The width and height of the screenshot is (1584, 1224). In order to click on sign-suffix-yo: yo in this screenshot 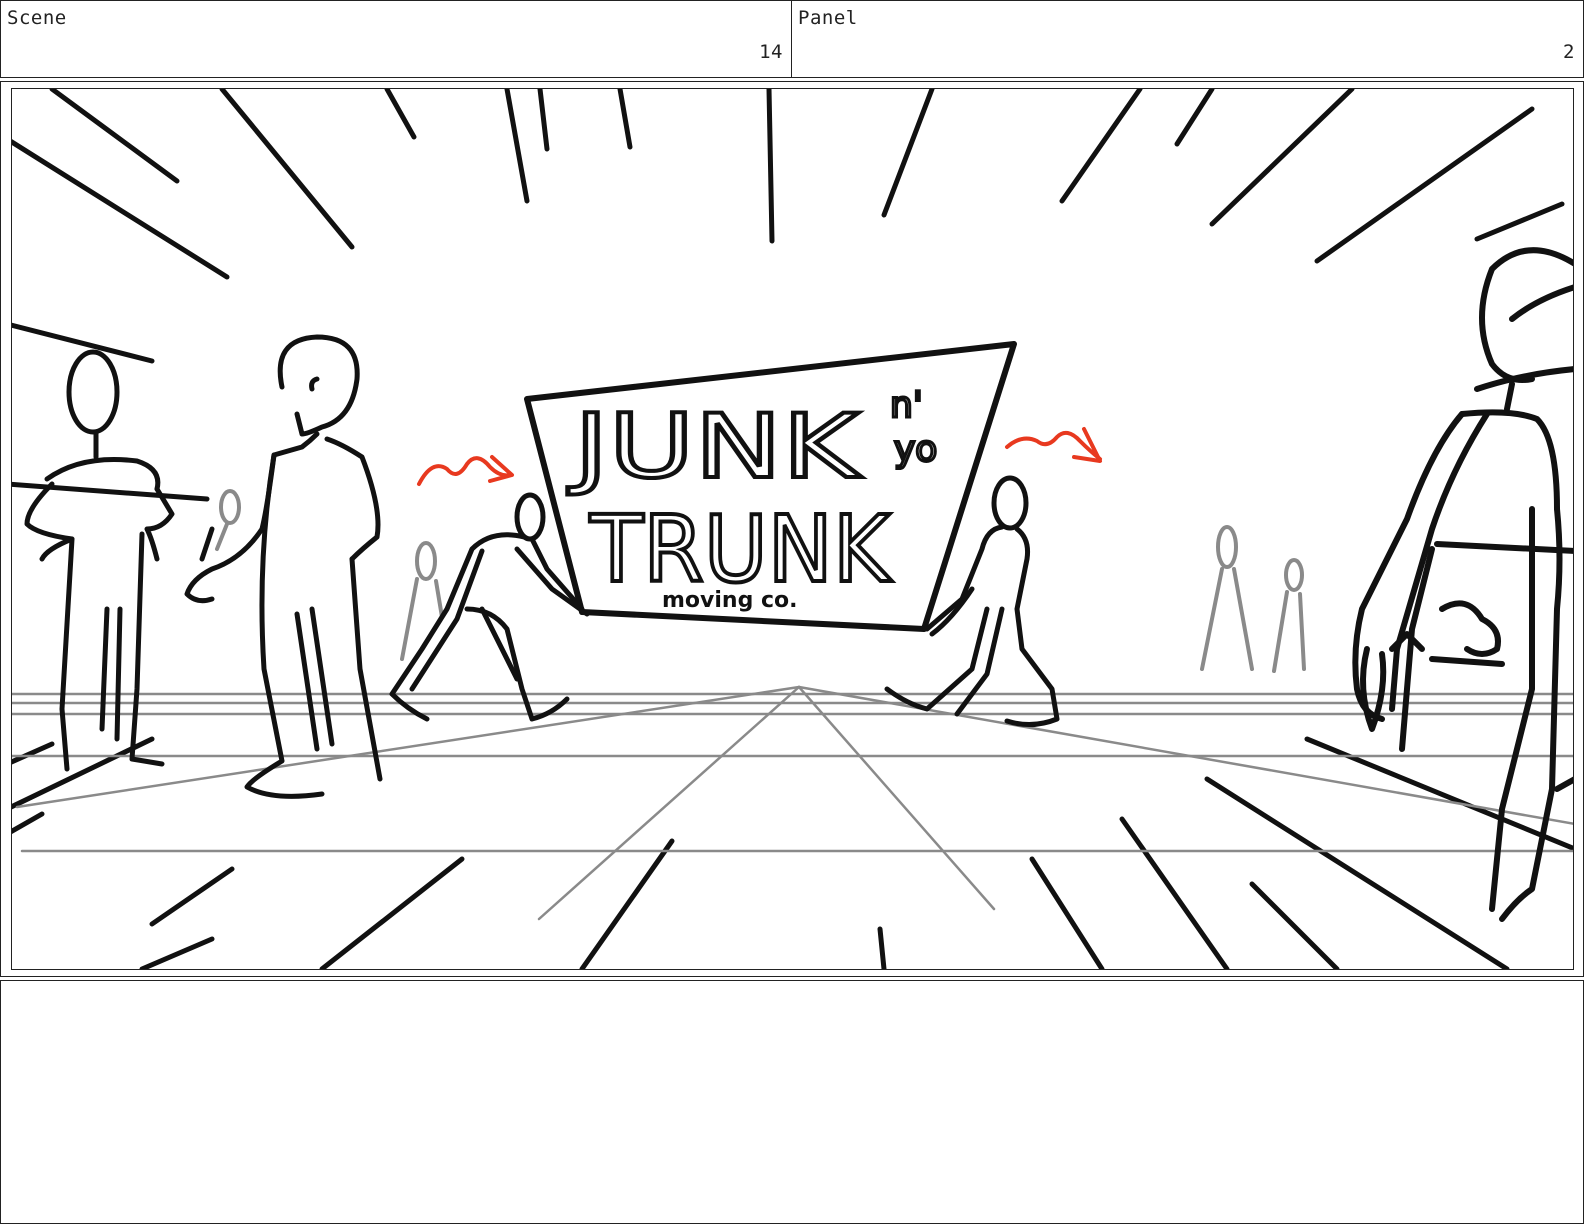, I will do `click(915, 449)`.